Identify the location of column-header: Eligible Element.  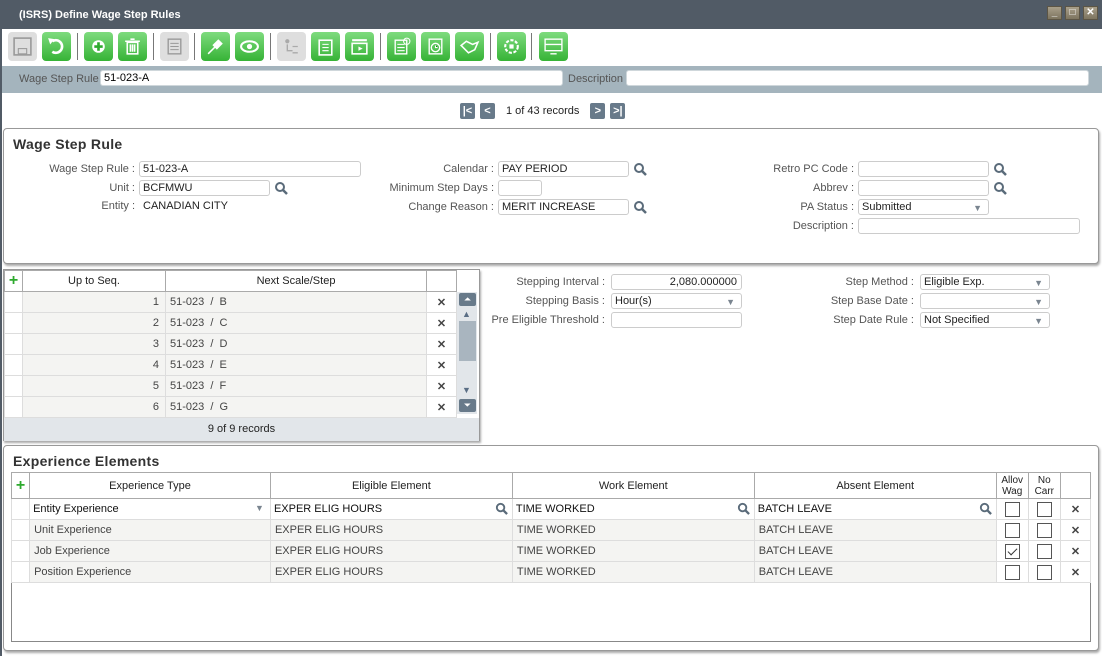
(391, 485).